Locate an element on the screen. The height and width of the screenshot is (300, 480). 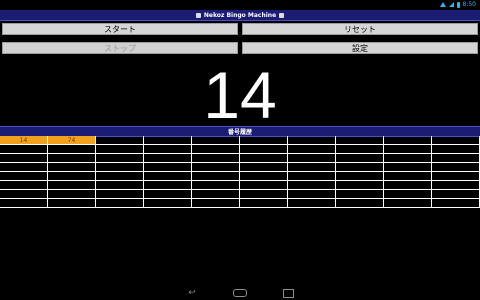
navigation-bar: ↩ is located at coordinates (240, 293).